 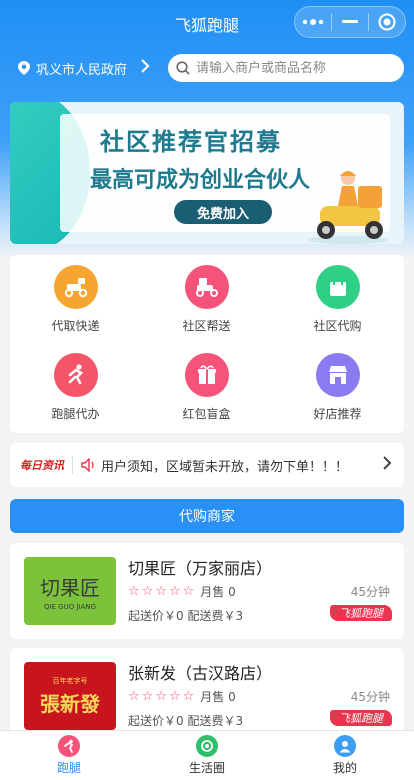 I want to click on title-bar: 飞狐跑腿, so click(x=207, y=22).